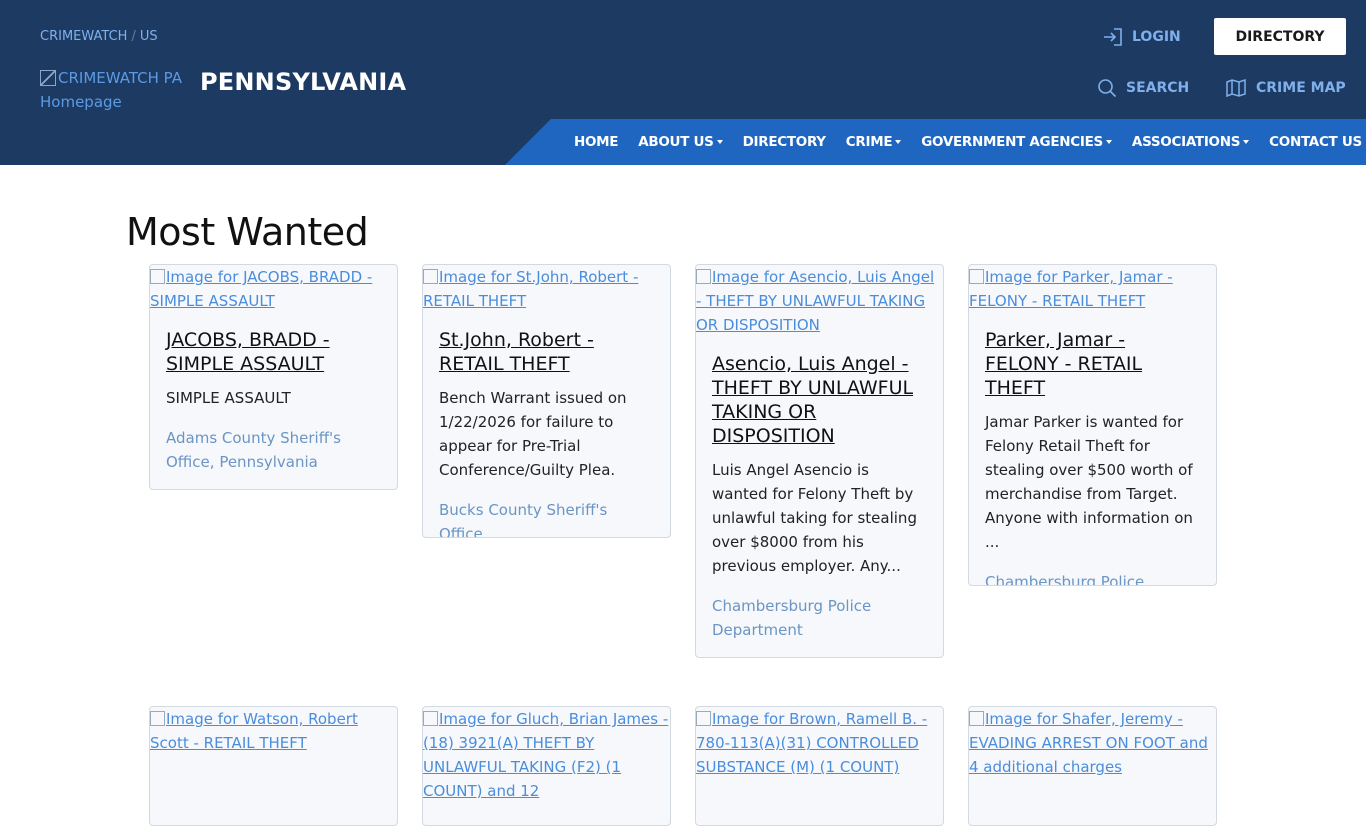 The image size is (1366, 826). What do you see at coordinates (676, 142) in the screenshot?
I see `nav-item-label: ABOUT US` at bounding box center [676, 142].